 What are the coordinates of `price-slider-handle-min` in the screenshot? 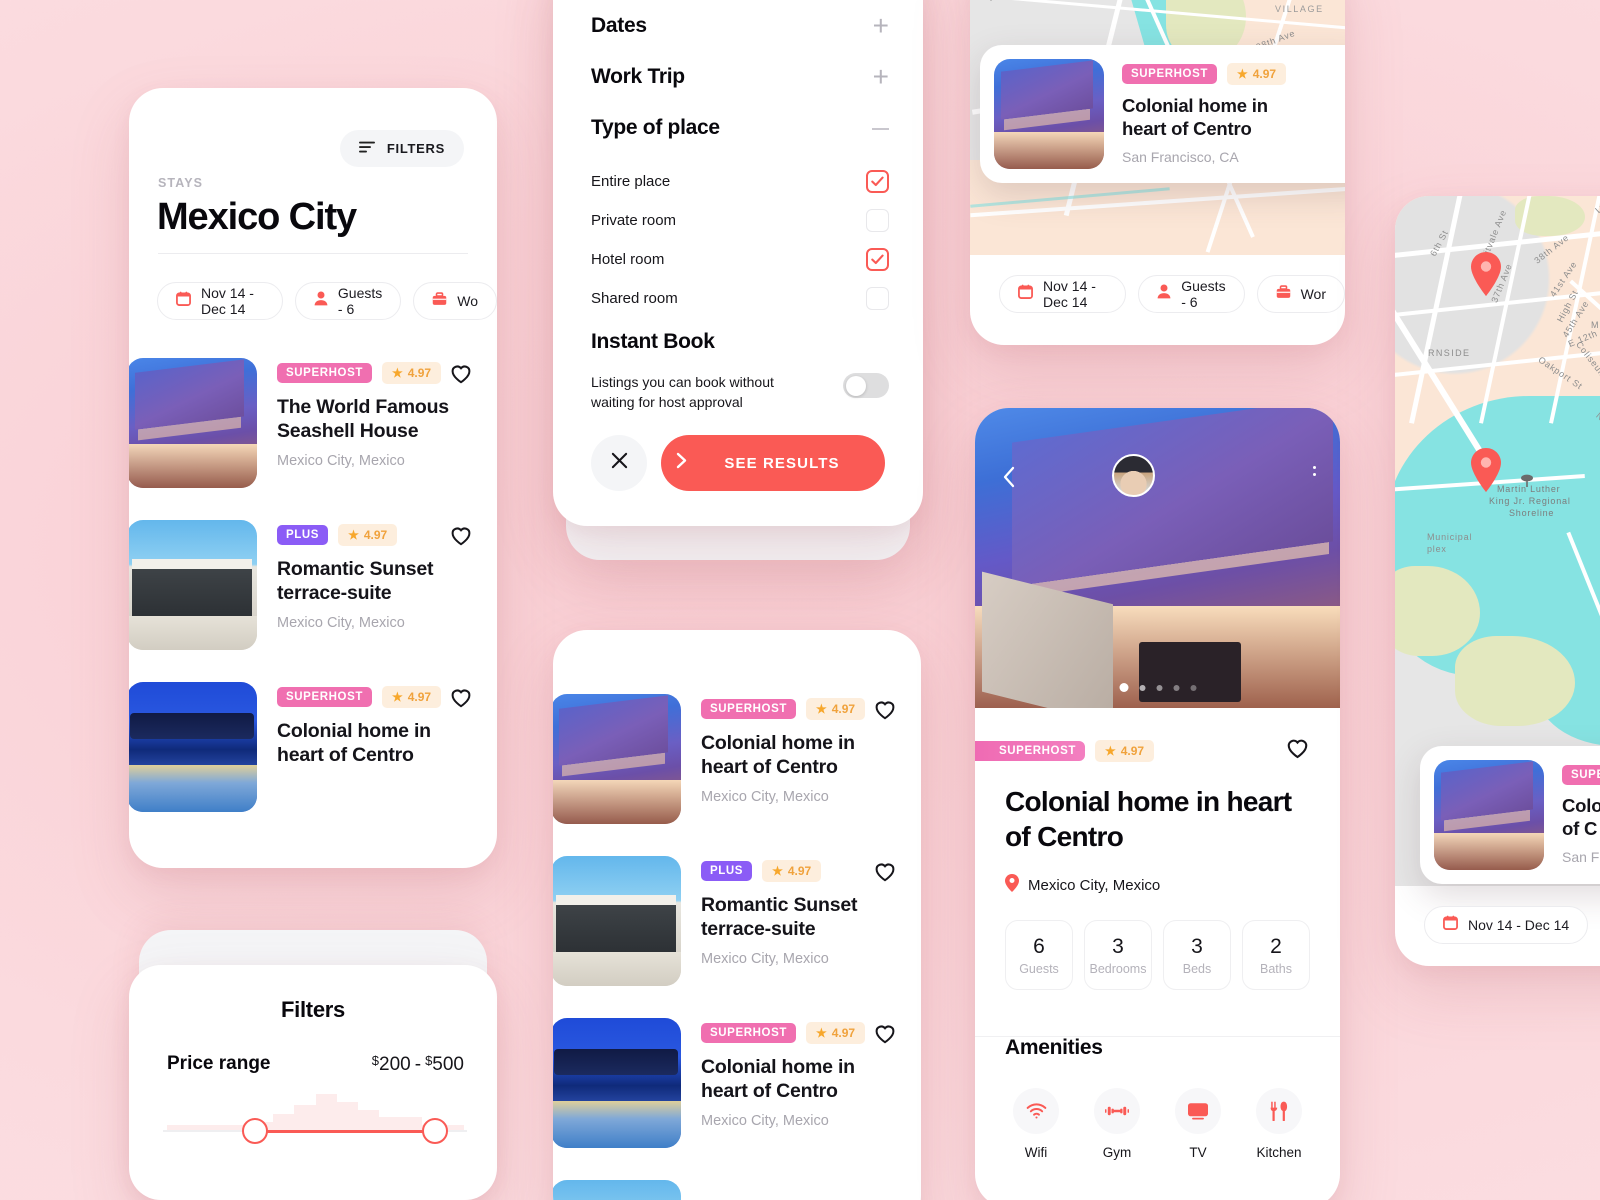 It's located at (255, 1131).